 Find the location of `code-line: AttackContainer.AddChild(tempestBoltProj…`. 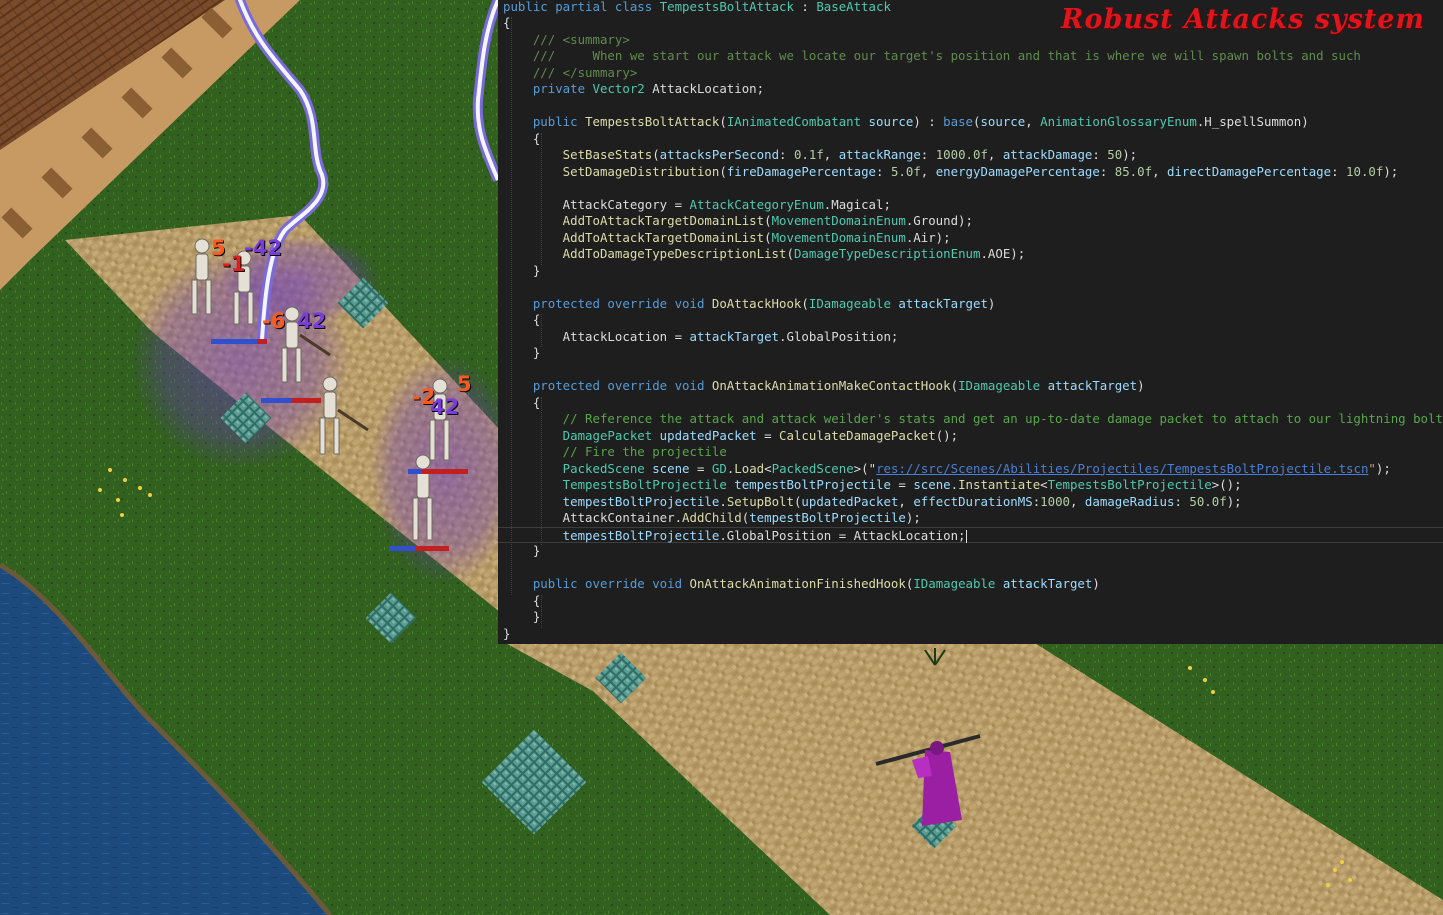

code-line: AttackContainer.AddChild(tempestBoltProj… is located at coordinates (970, 518).